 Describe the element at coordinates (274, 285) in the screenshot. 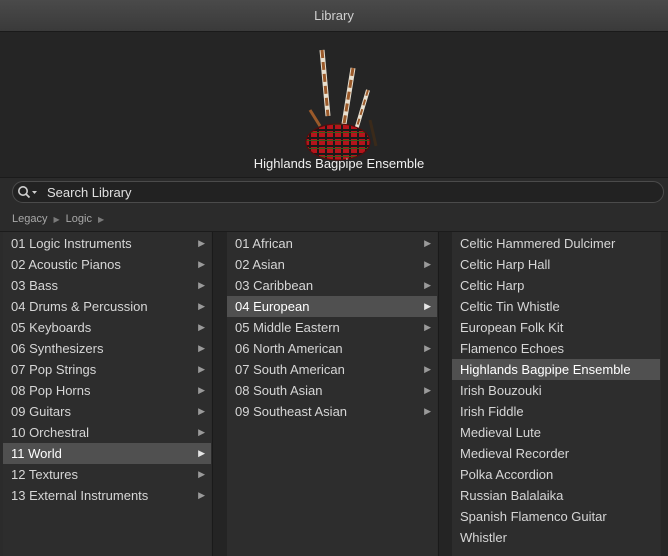

I see `region-item-label: 03 Caribbean` at that location.